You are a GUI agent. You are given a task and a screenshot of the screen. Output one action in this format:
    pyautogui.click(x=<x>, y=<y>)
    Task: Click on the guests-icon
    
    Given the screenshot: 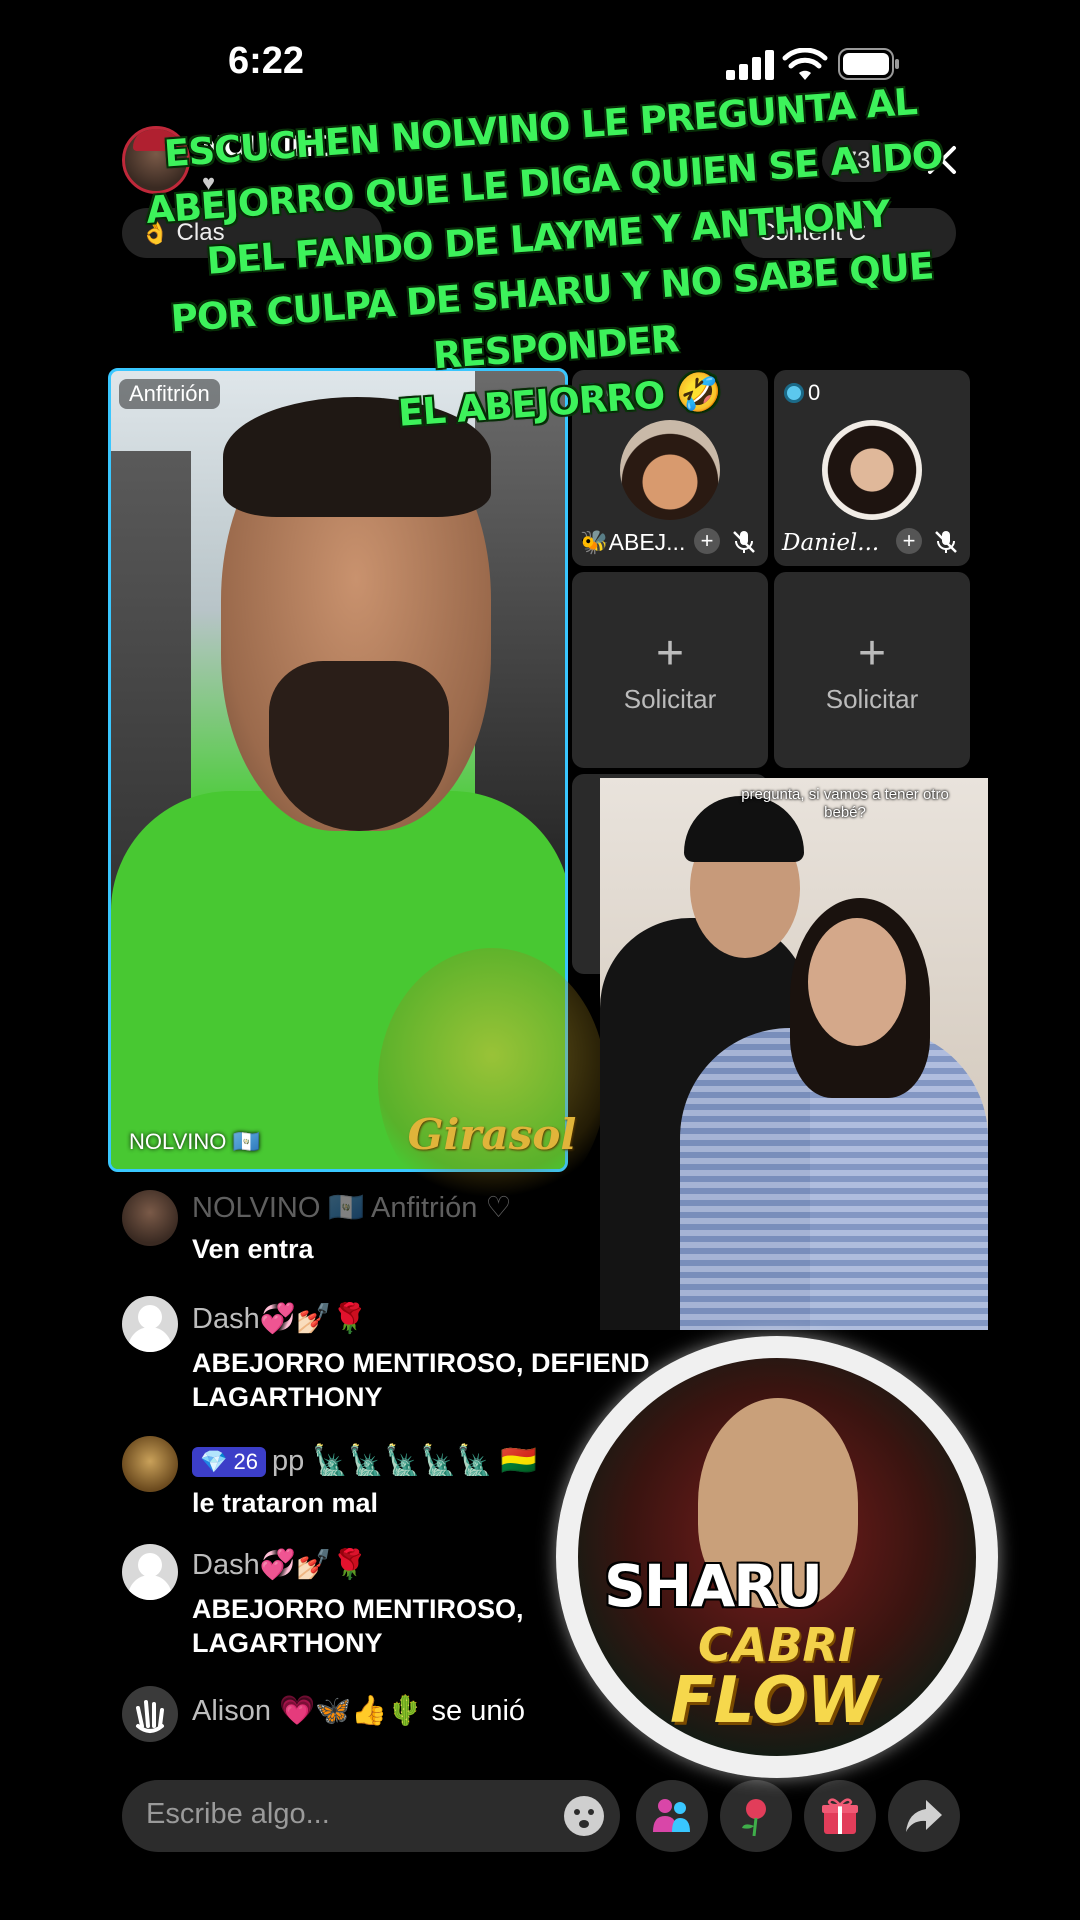 What is the action you would take?
    pyautogui.click(x=671, y=1815)
    